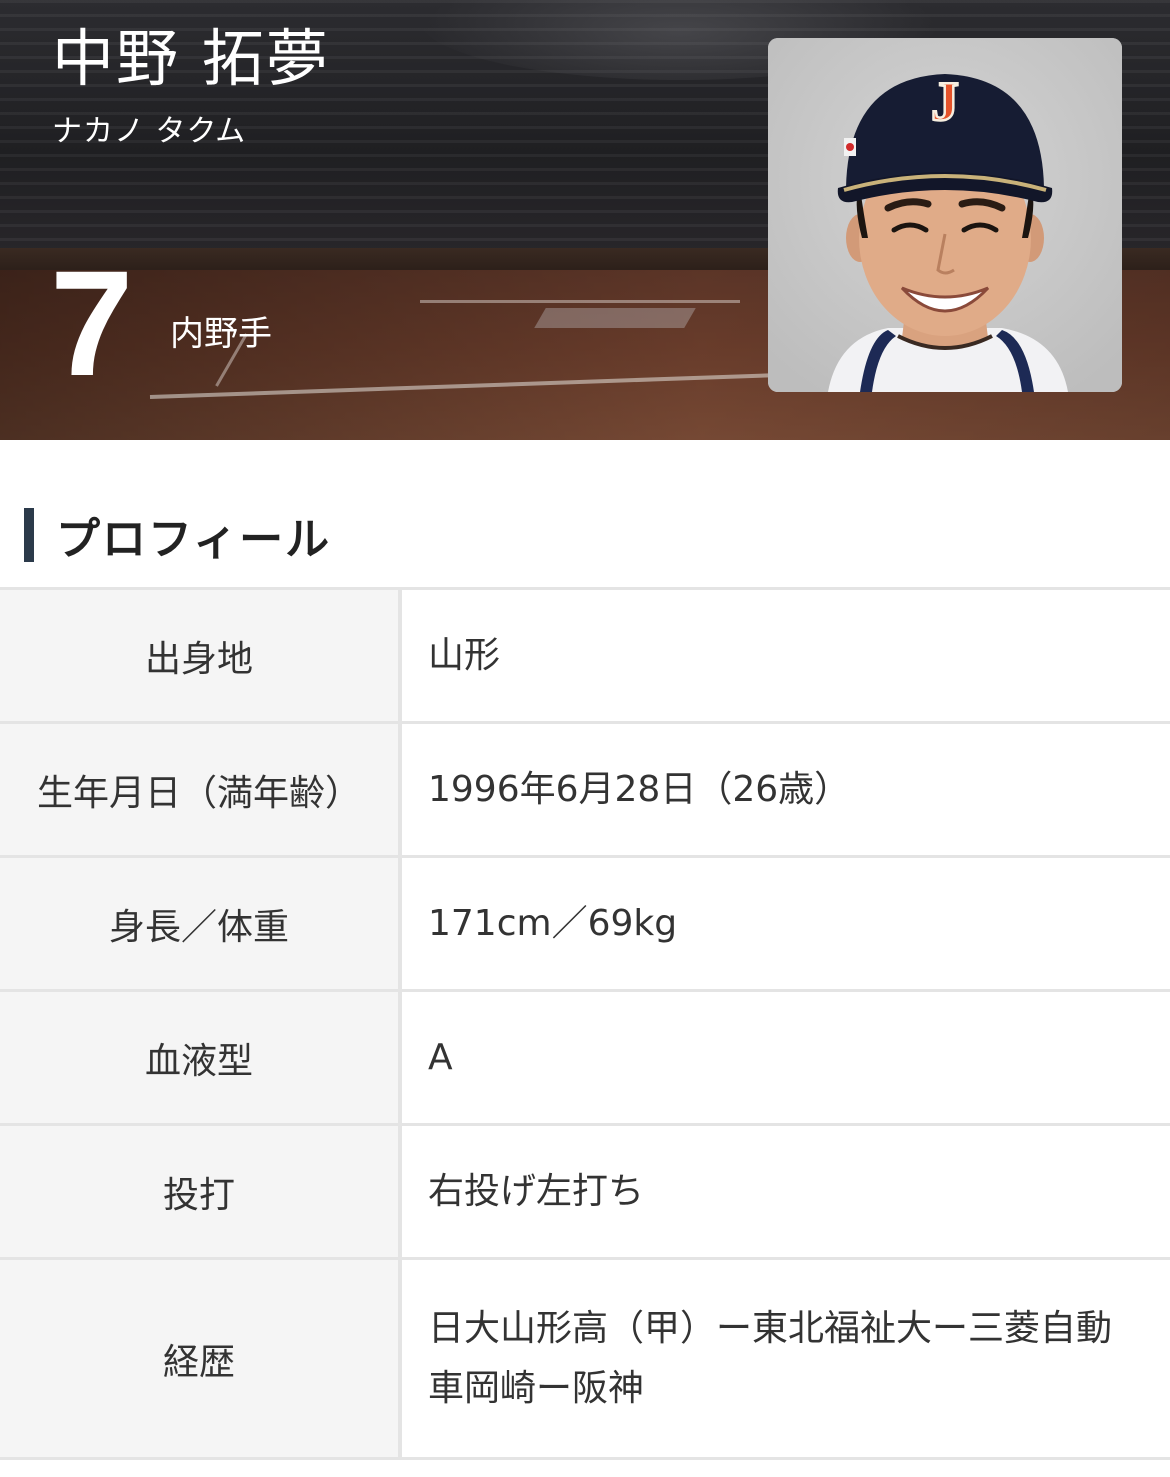 This screenshot has width=1170, height=1477. Describe the element at coordinates (201, 1191) in the screenshot. I see `row-label: 投打` at that location.